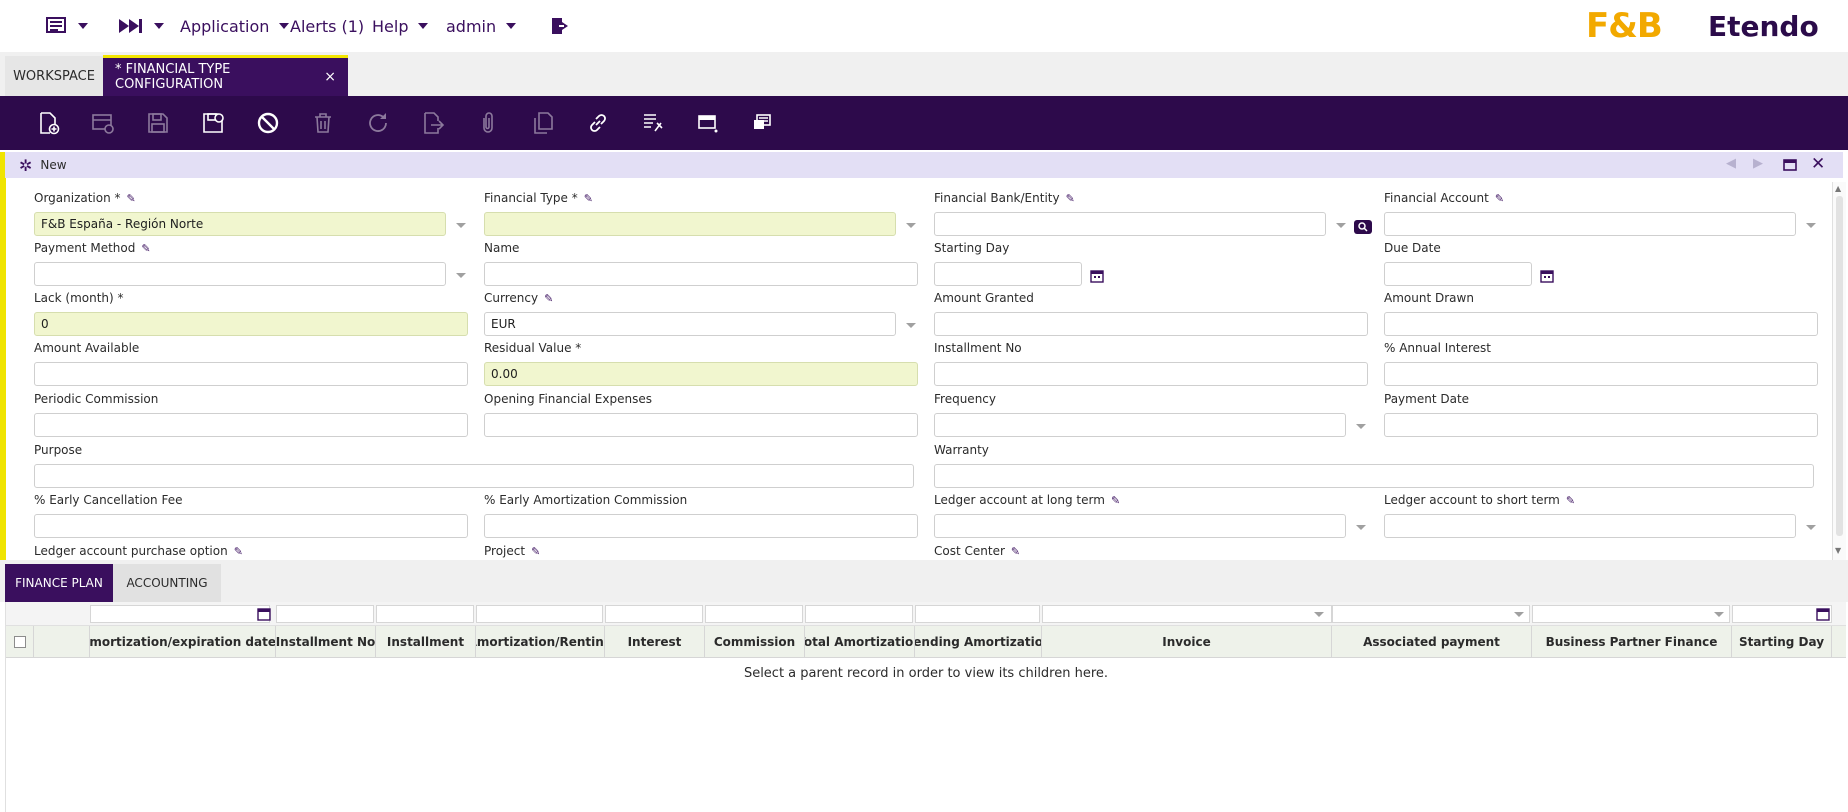  I want to click on column-header-installment: Installment, so click(426, 642).